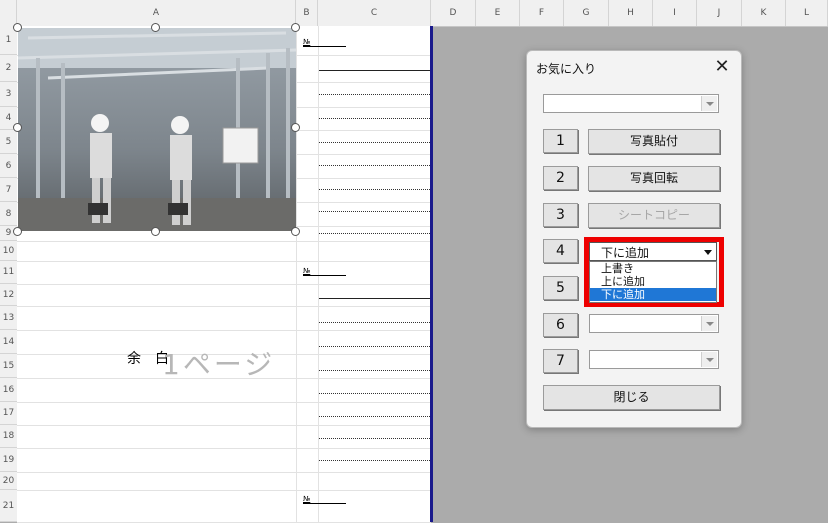 This screenshot has height=523, width=828. Describe the element at coordinates (8, 436) in the screenshot. I see `row-header-18: 18` at that location.